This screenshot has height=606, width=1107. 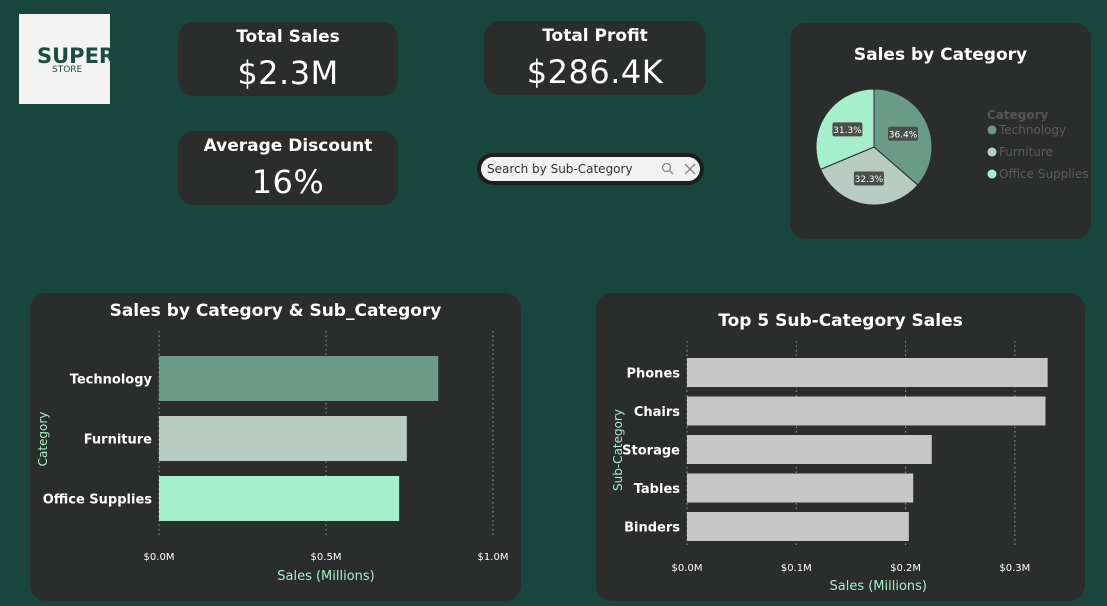 I want to click on category-label-furniture: Furniture, so click(x=118, y=440).